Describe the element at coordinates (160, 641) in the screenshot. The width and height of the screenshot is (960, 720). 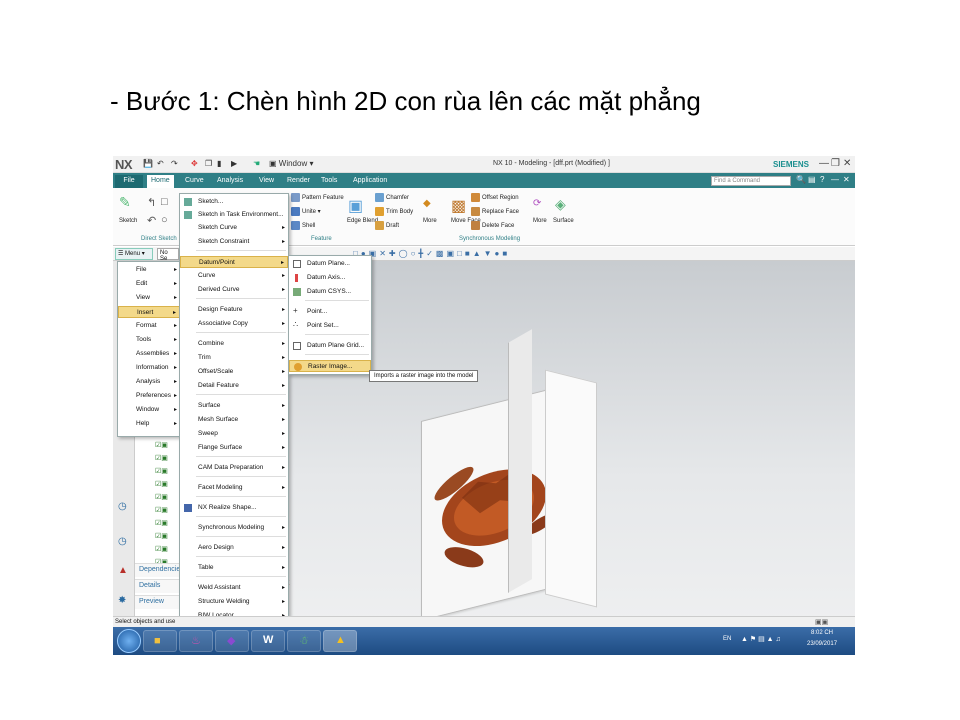
I see `explorer-taskbar-icon: ■` at that location.